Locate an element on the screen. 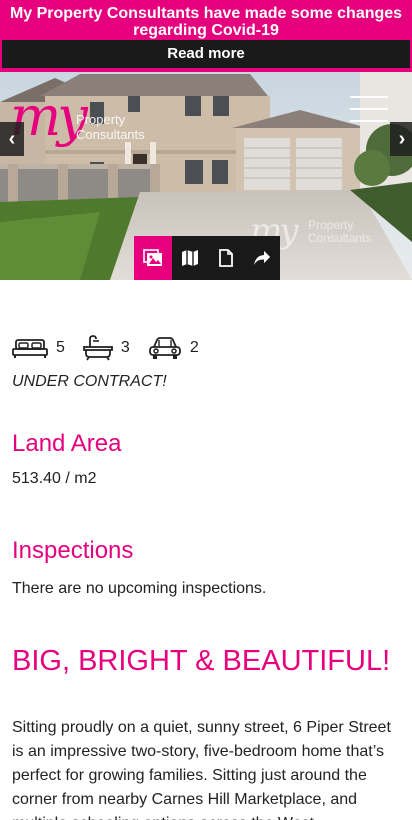 Image resolution: width=412 pixels, height=820 pixels. inspections-text: There are no upcoming inspections. is located at coordinates (139, 588).